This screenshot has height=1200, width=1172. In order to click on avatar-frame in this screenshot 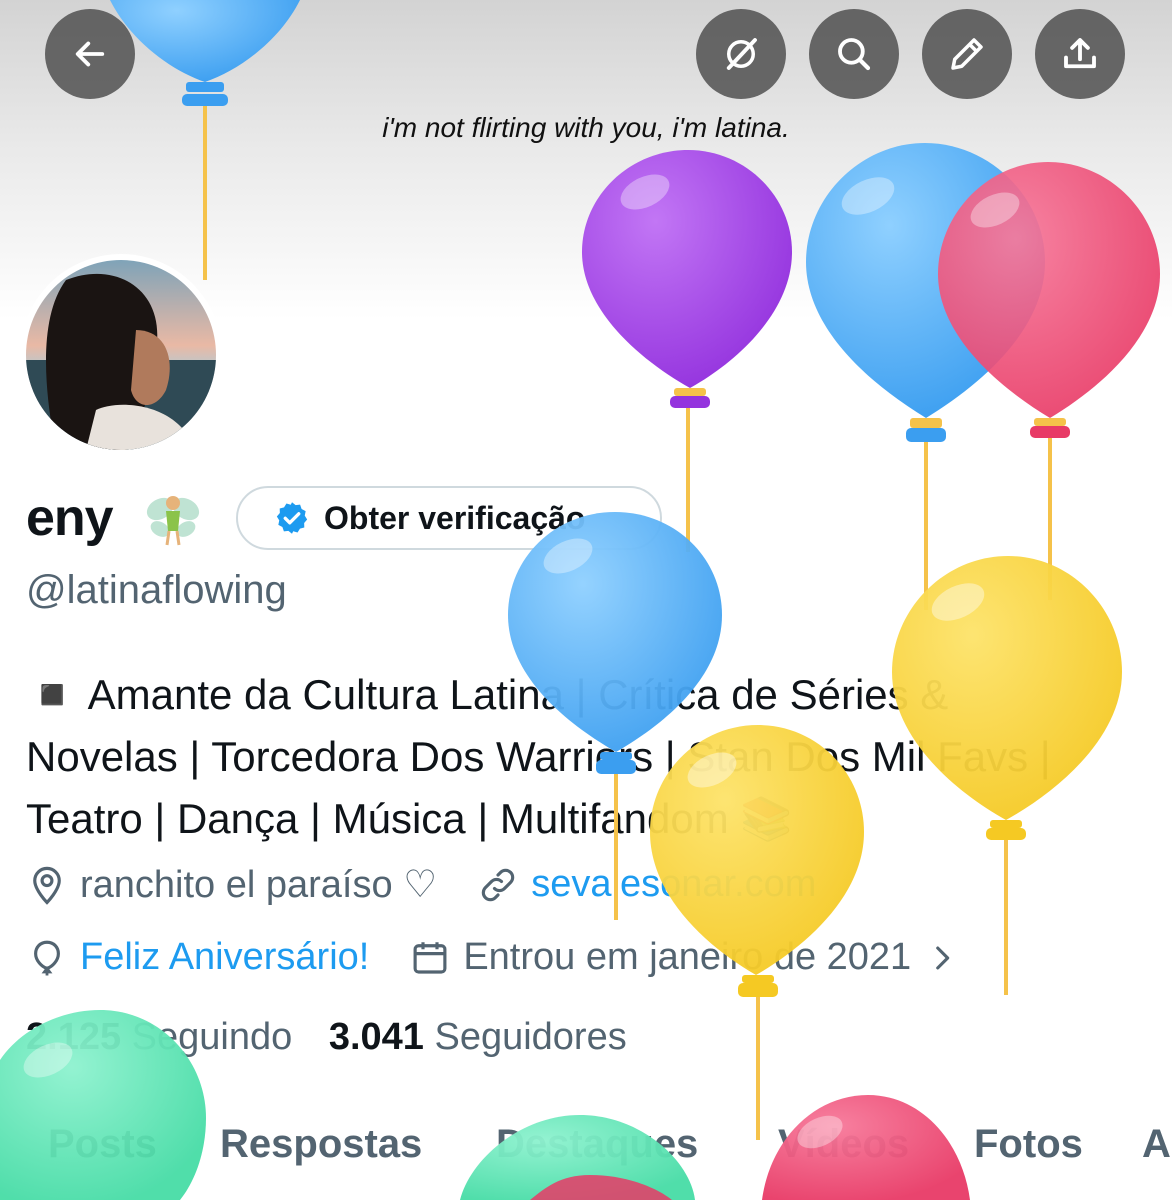, I will do `click(121, 355)`.